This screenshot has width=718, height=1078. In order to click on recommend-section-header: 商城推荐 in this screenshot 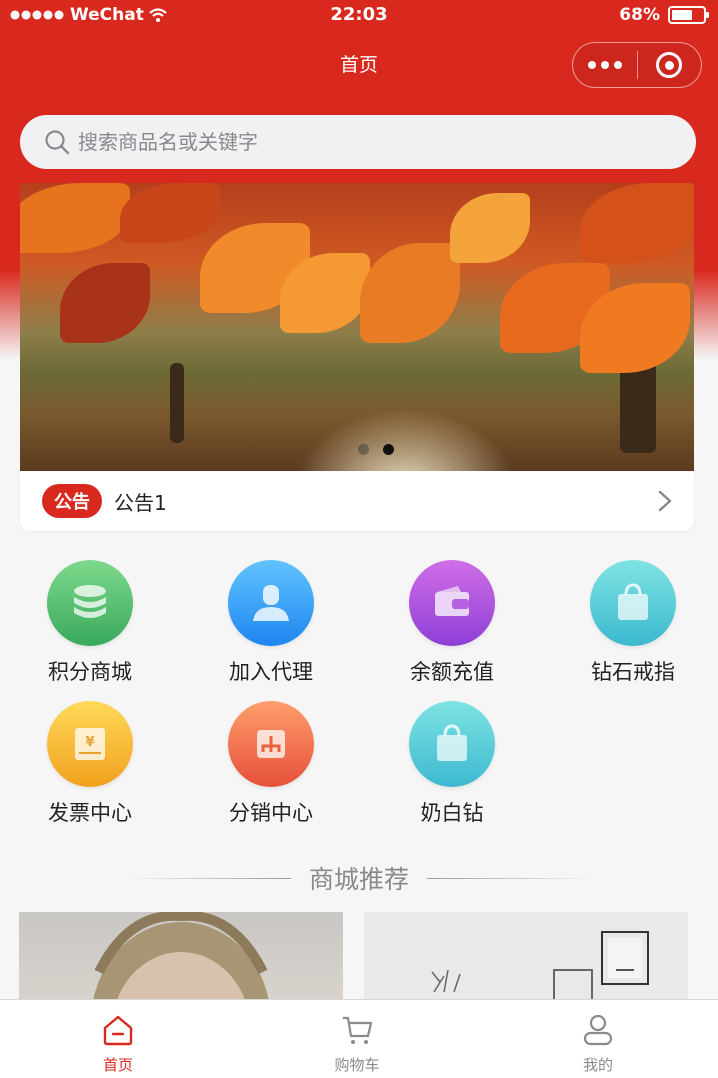, I will do `click(359, 878)`.